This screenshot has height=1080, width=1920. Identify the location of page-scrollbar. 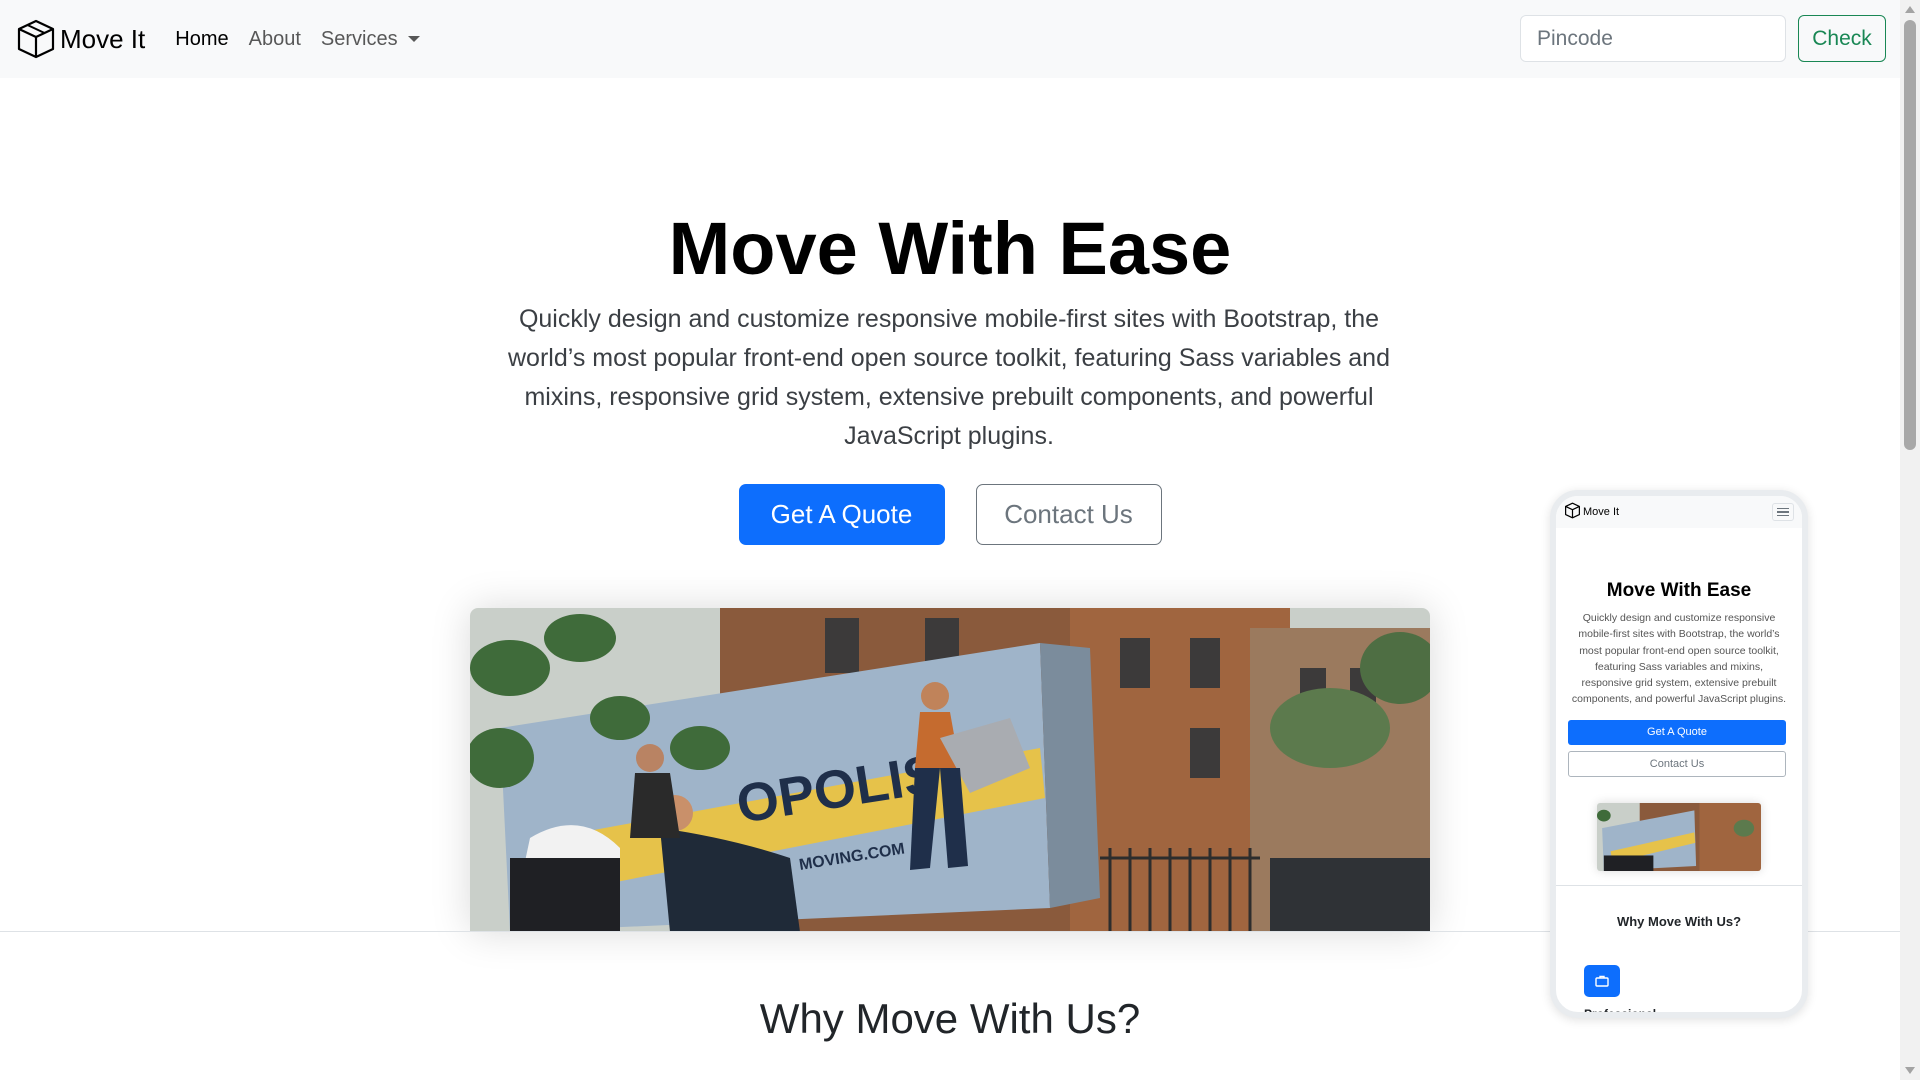
(1910, 540).